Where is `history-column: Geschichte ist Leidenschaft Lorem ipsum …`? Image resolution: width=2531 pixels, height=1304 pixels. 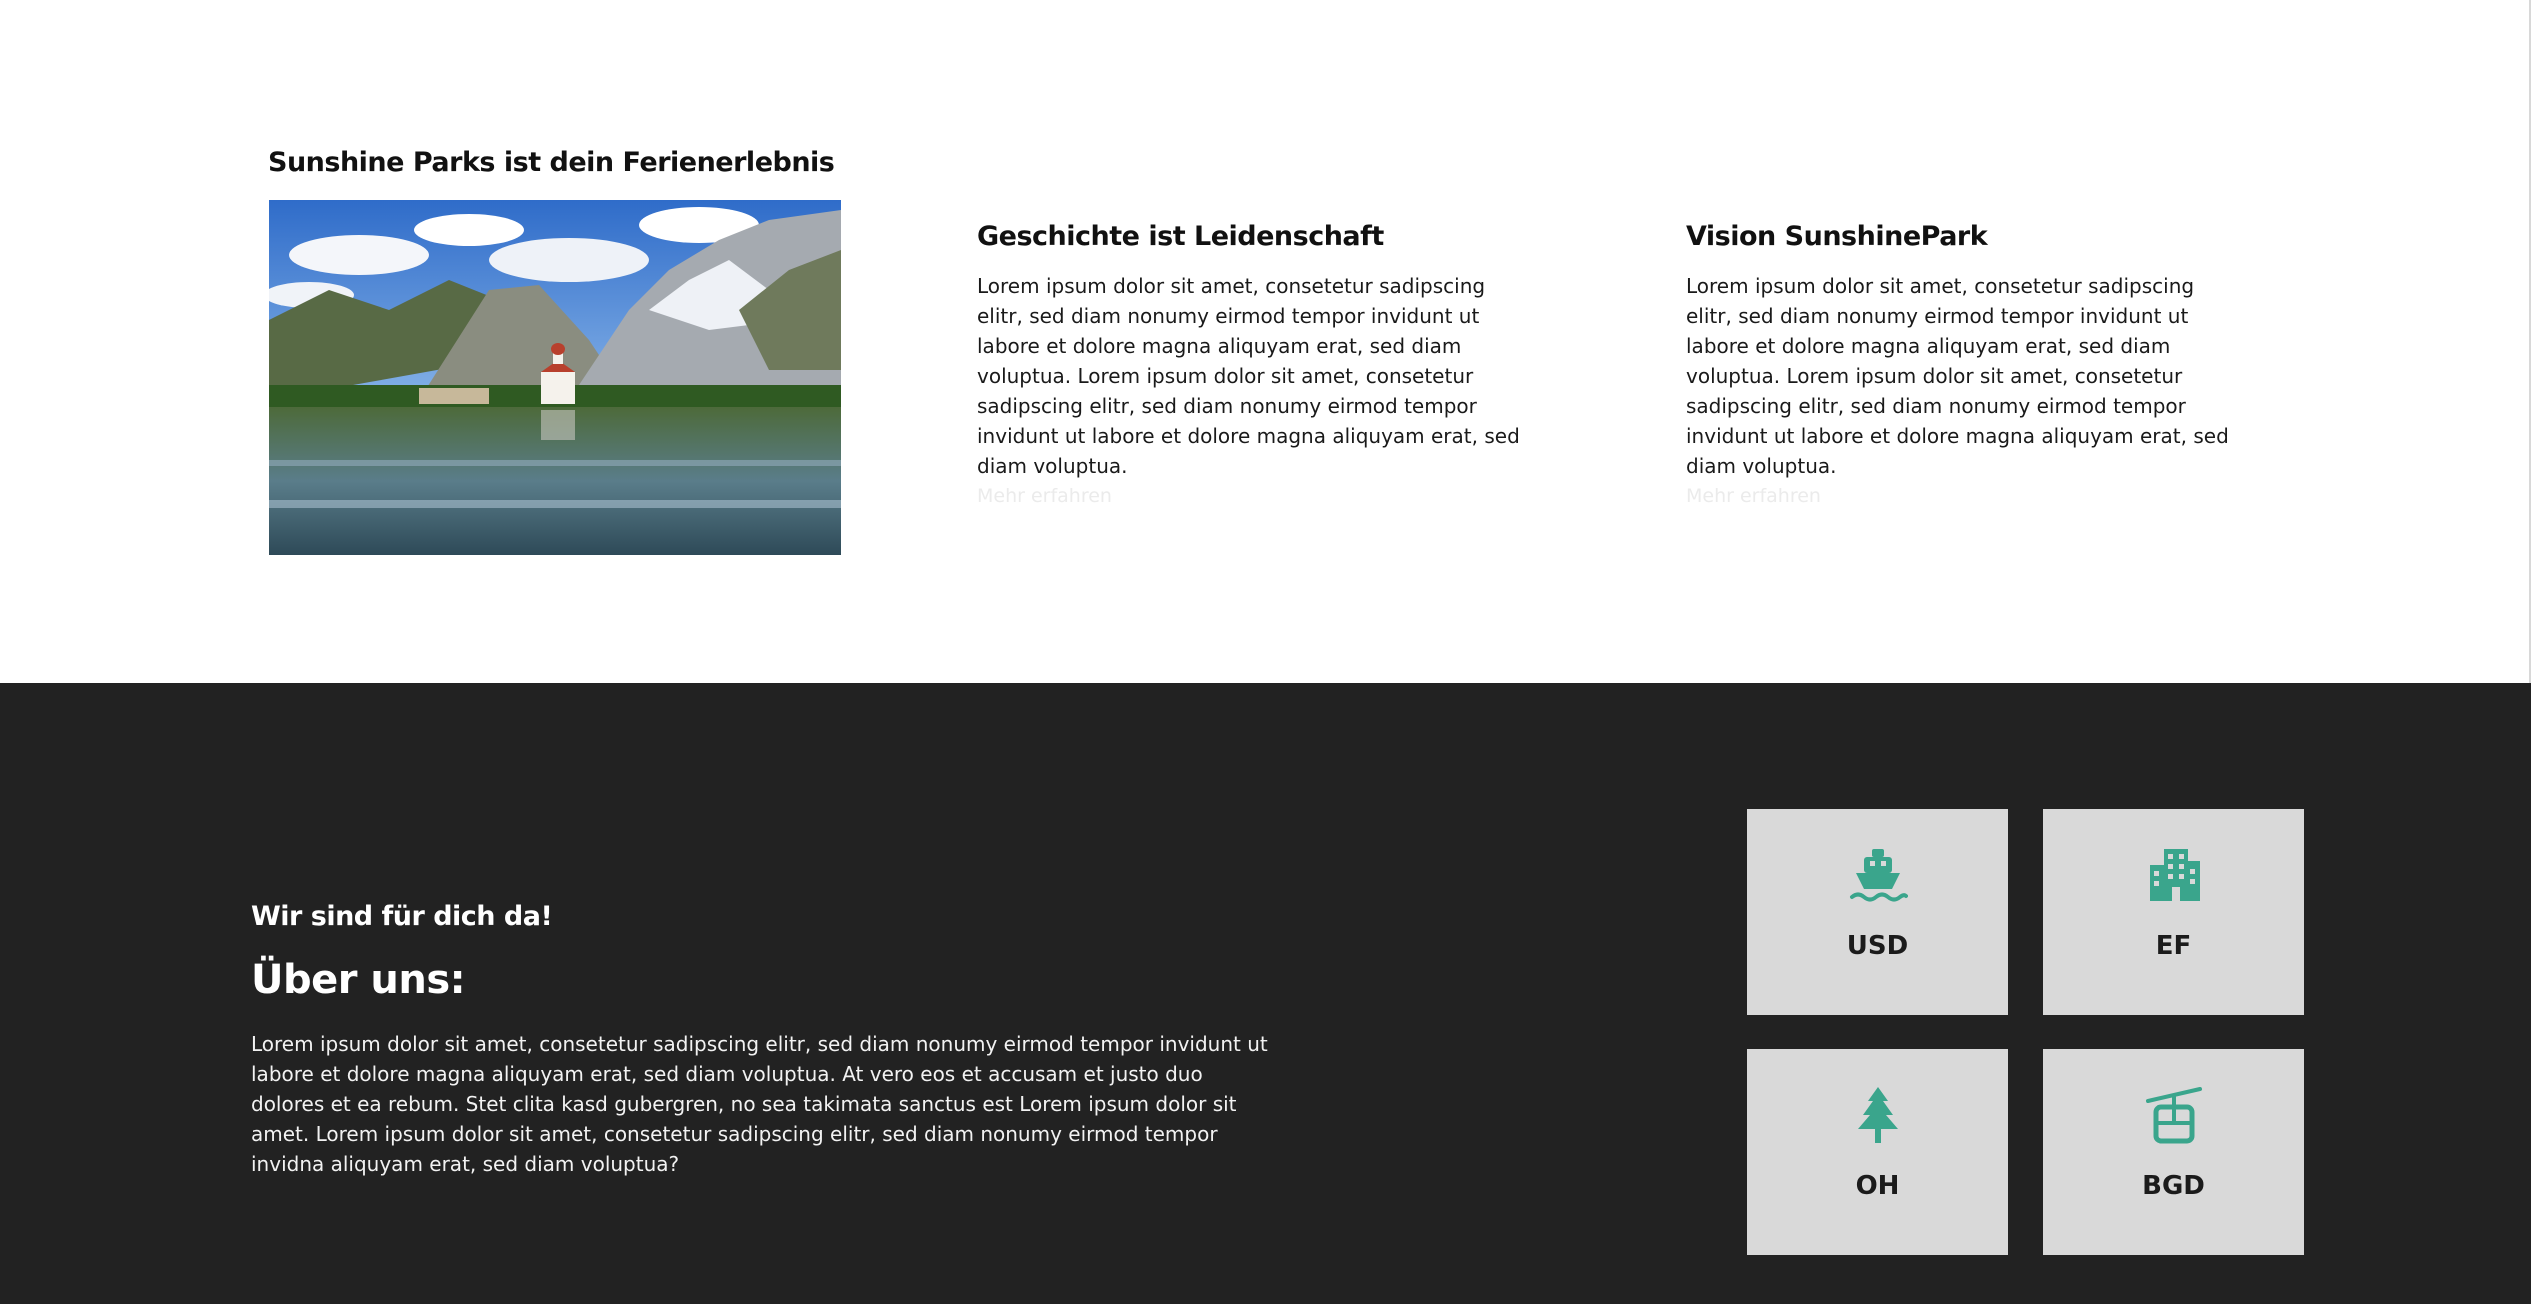
history-column: Geschichte ist Leidenschaft Lorem ipsum … is located at coordinates (1257, 364).